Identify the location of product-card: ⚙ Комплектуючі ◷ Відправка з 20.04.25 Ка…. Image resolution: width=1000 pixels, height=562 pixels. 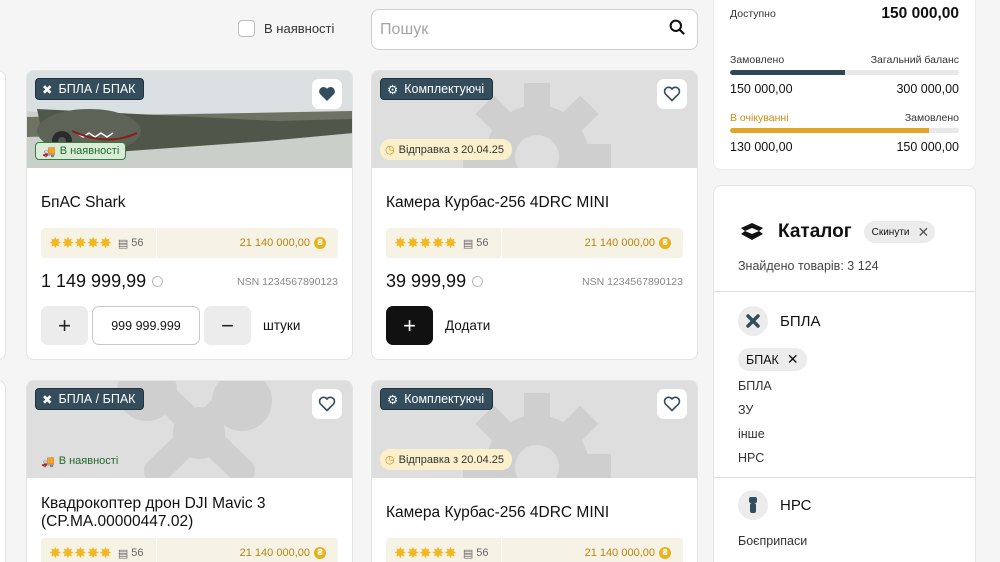
(534, 471).